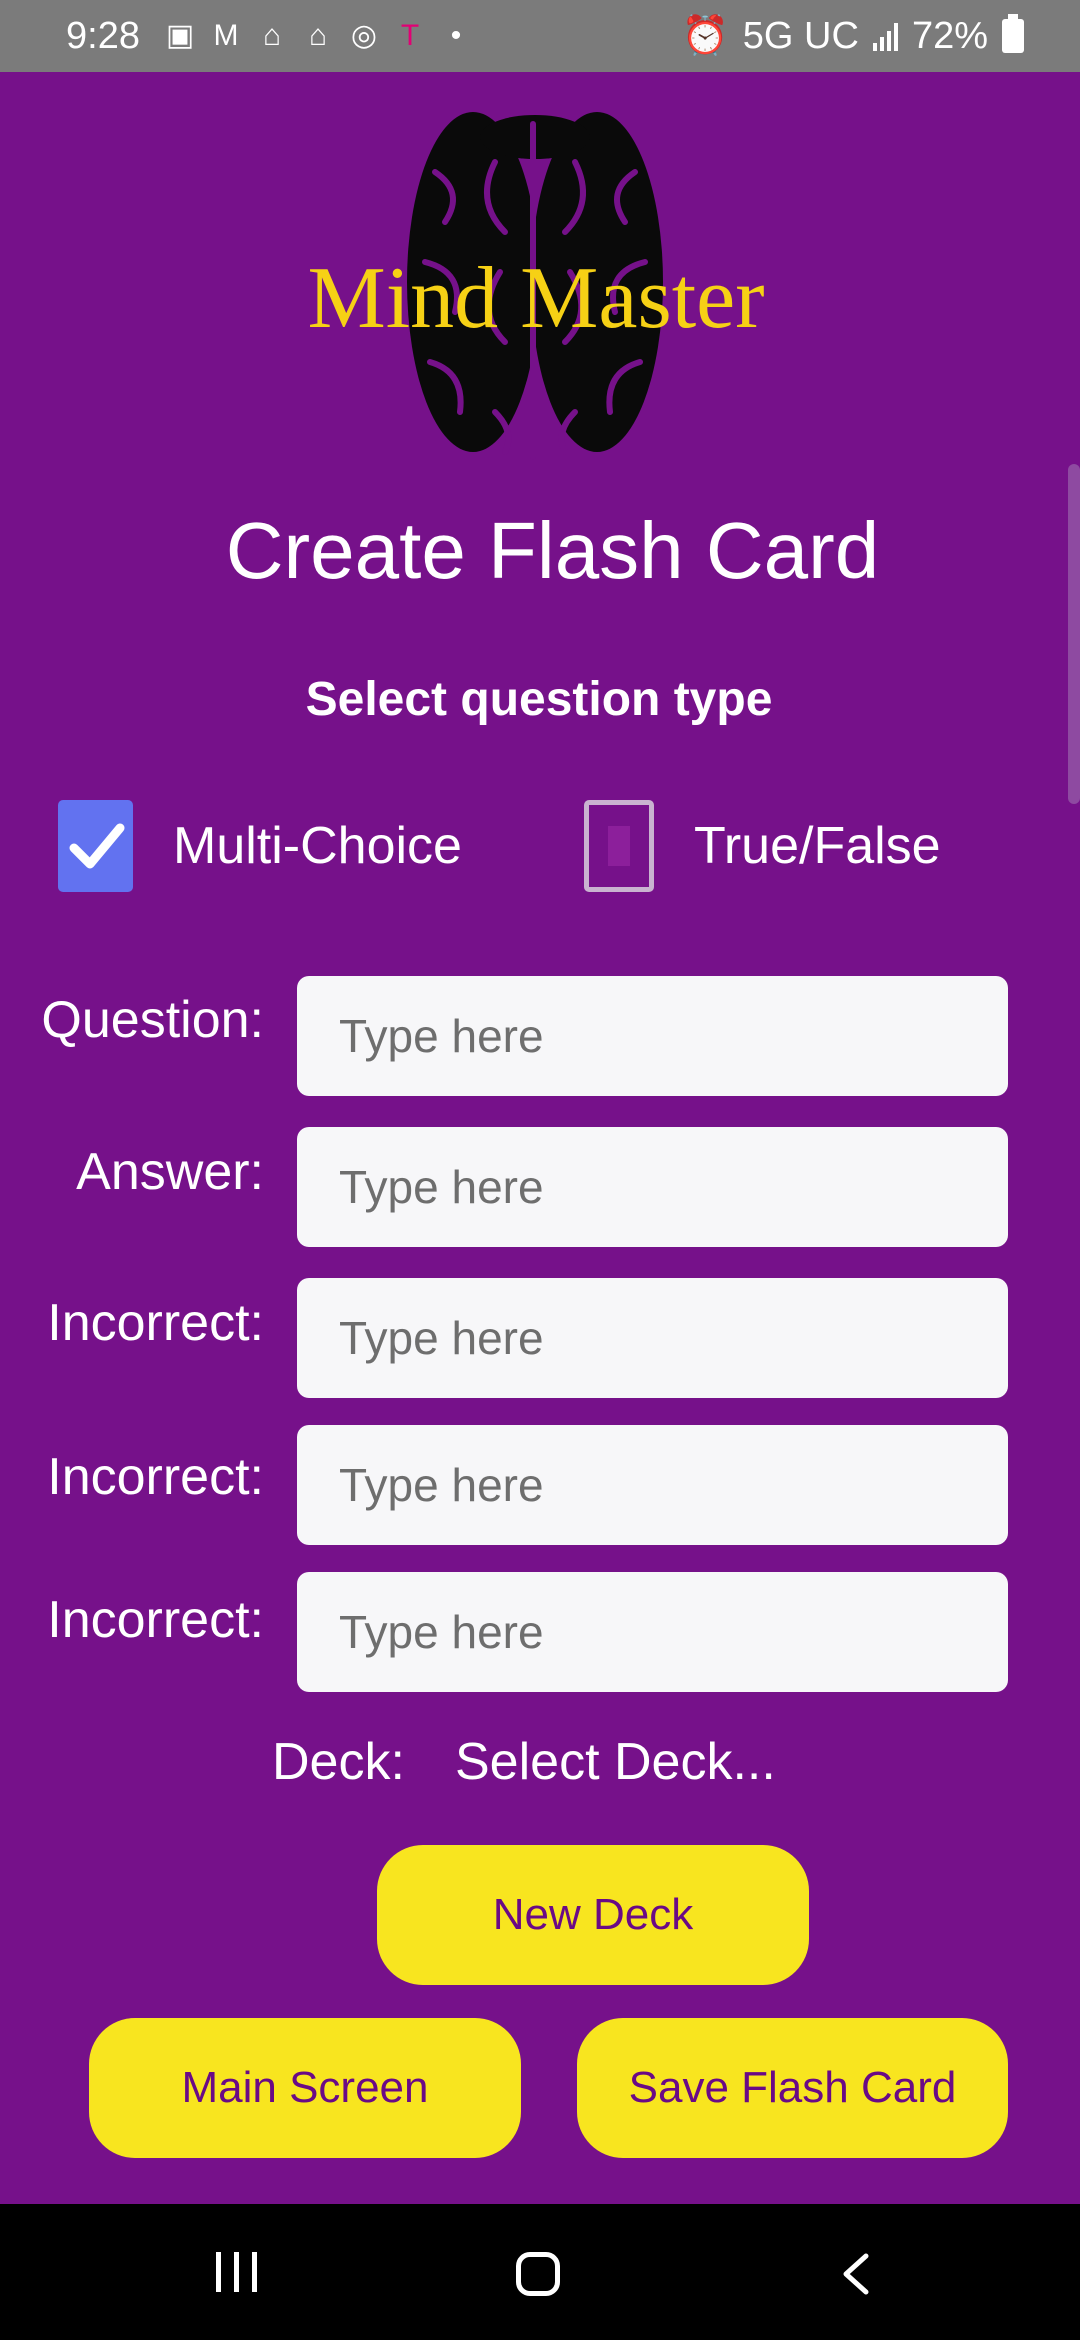 Image resolution: width=1080 pixels, height=2340 pixels. I want to click on incorrect-label-2: Incorrect:, so click(155, 1477).